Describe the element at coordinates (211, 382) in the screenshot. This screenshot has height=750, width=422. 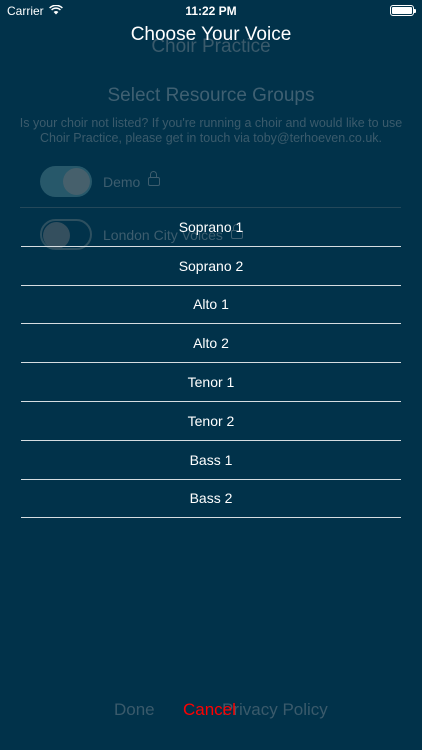
I see `voice-option-tenor-1: Tenor 1` at that location.